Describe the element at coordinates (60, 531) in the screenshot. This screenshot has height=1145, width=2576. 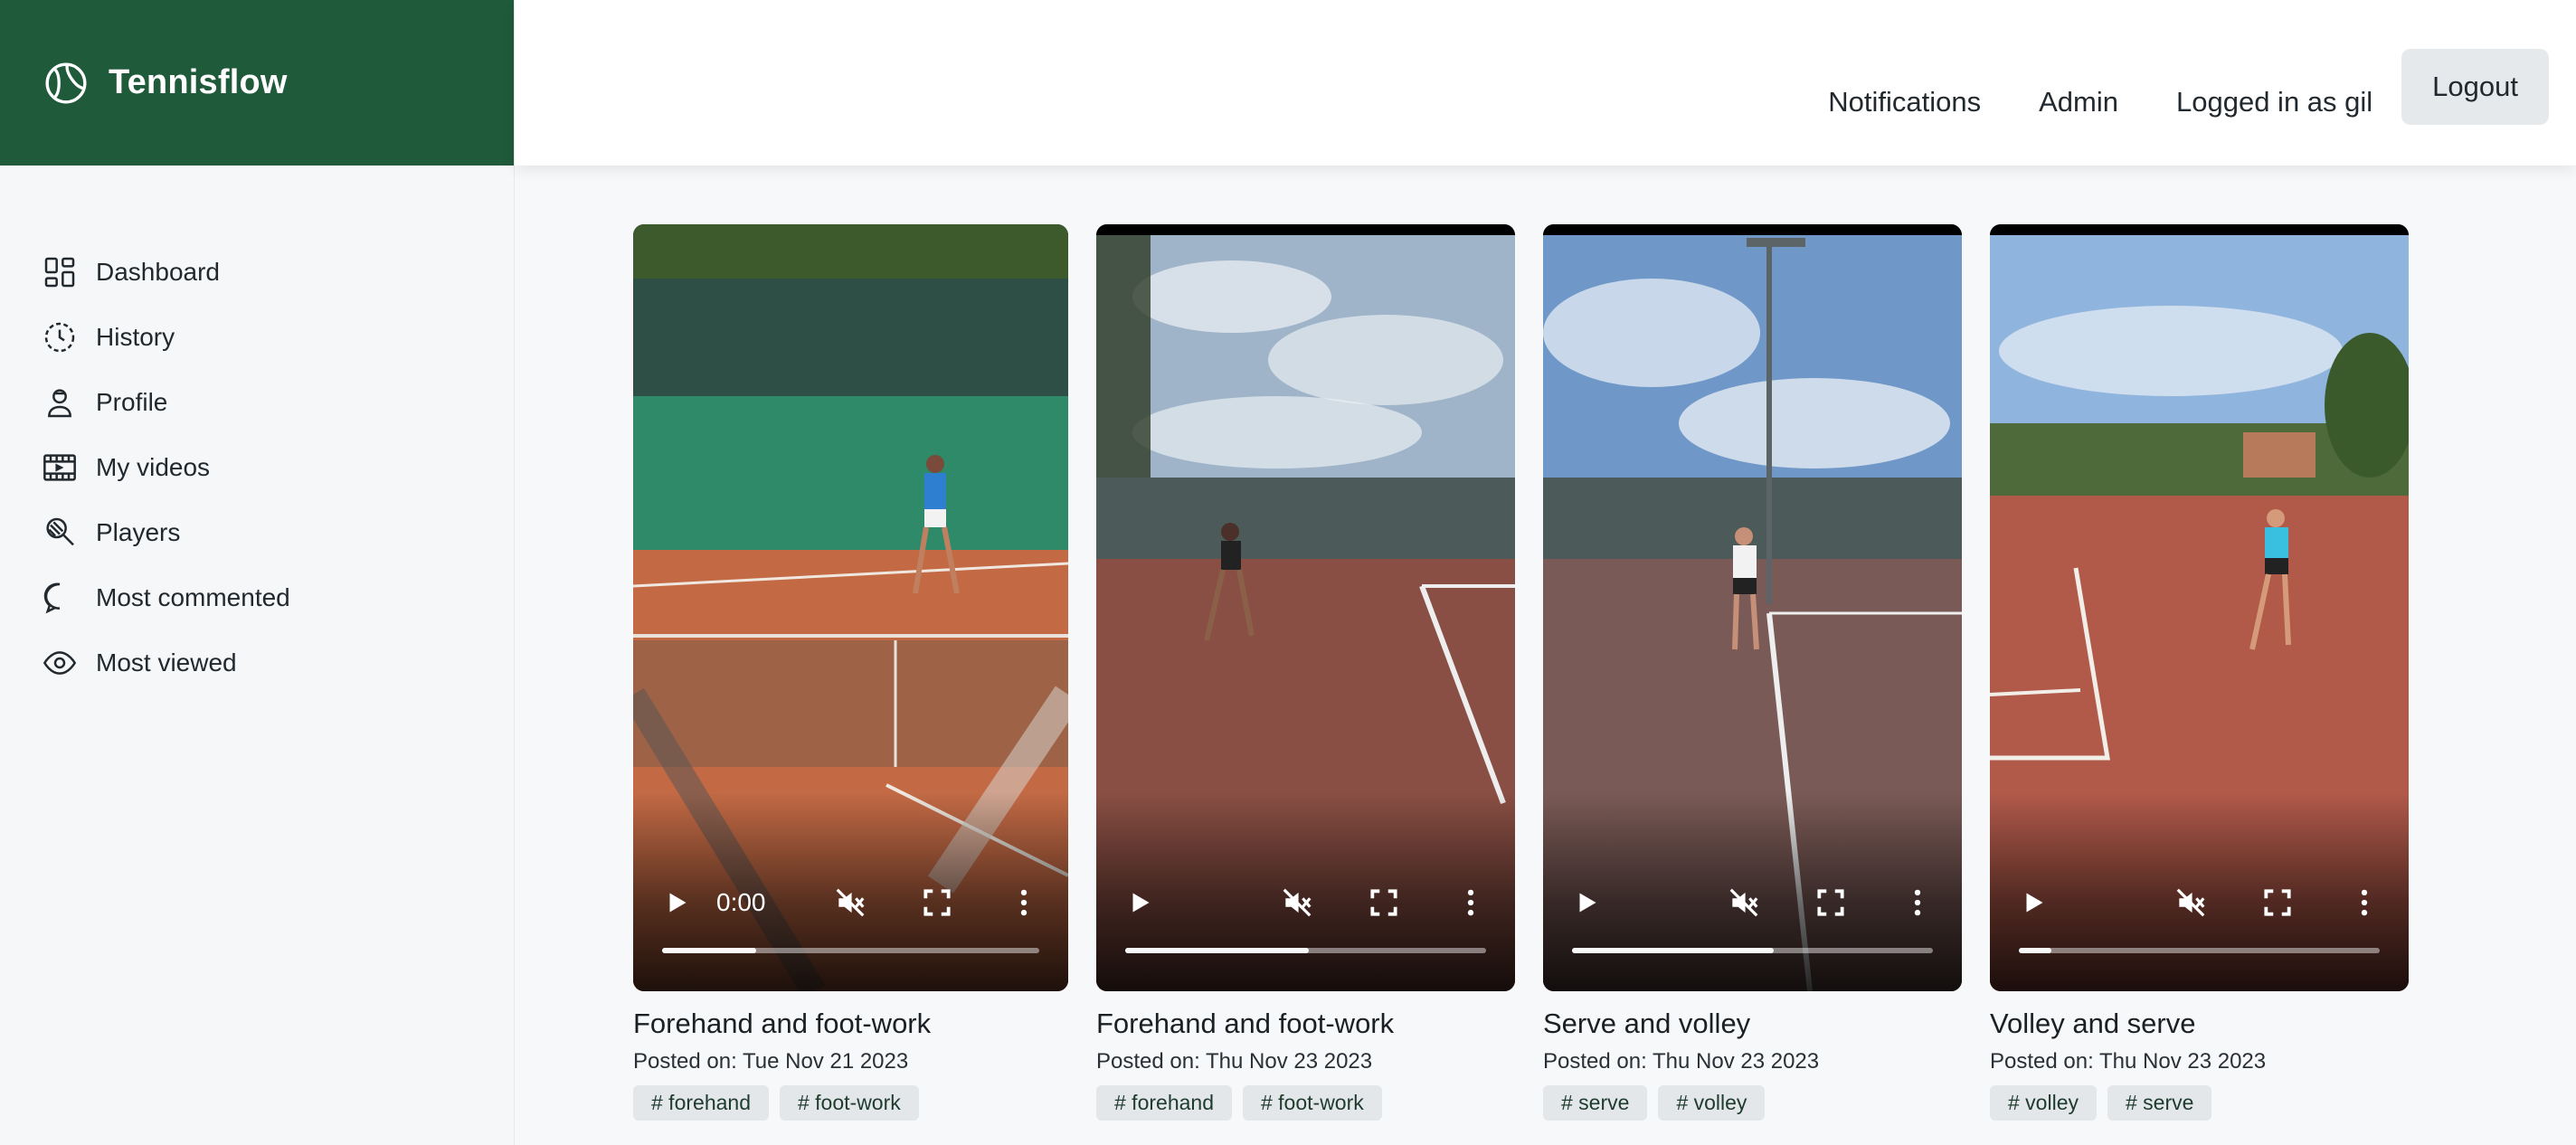
I see `racket-icon` at that location.